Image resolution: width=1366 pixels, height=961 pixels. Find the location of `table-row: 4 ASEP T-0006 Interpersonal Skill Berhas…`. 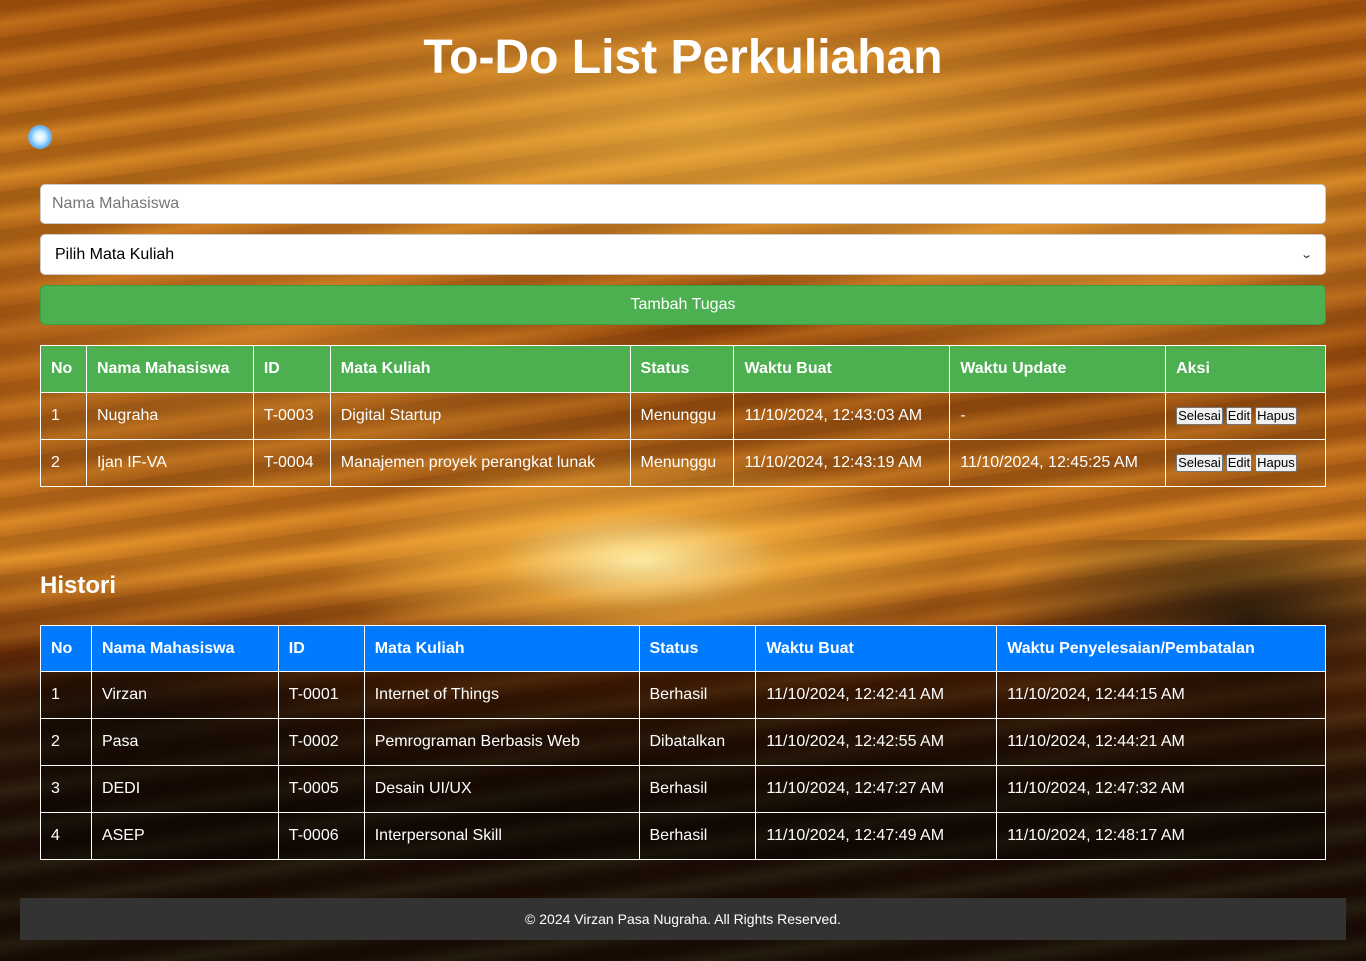

table-row: 4 ASEP T-0006 Interpersonal Skill Berhas… is located at coordinates (683, 836).